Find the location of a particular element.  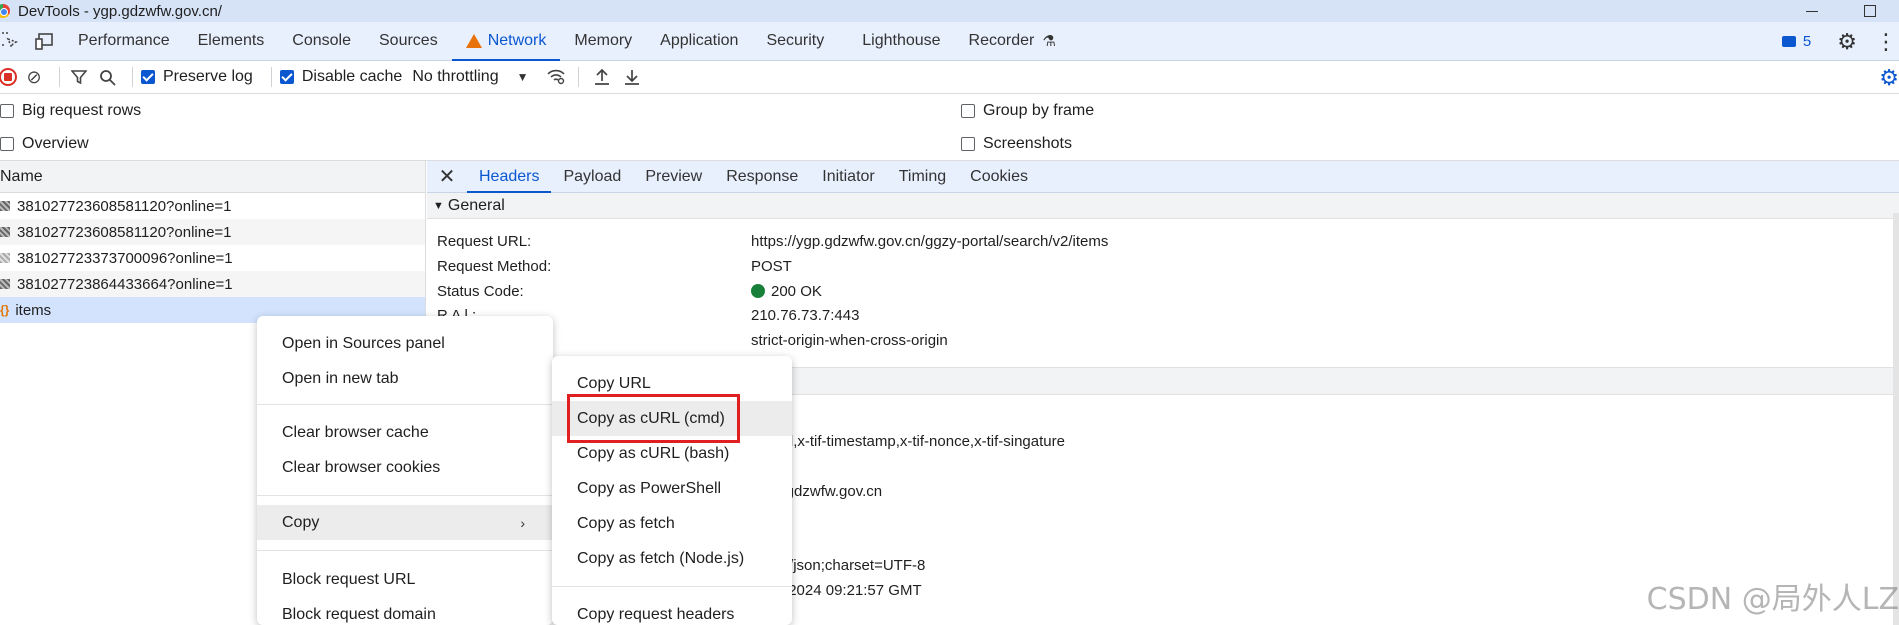

menu-item-copy-as-fetch: Copy as fetch is located at coordinates (672, 523).